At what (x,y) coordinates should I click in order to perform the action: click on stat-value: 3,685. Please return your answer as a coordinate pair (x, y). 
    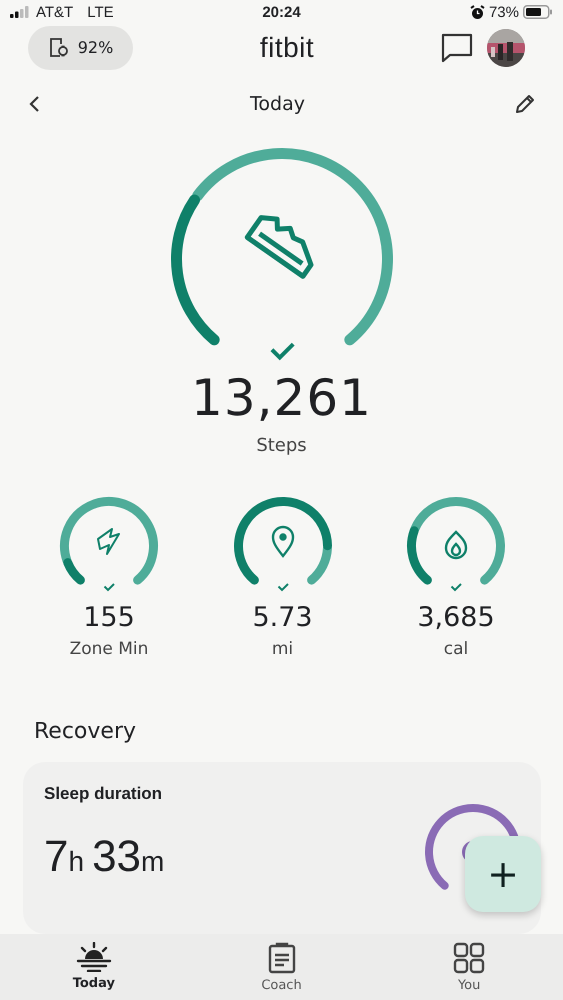
    Looking at the image, I should click on (456, 617).